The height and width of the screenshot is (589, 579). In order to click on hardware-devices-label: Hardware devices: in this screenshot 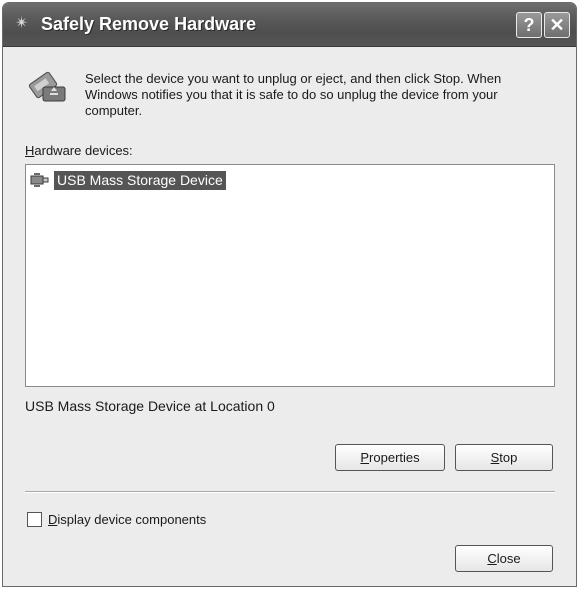, I will do `click(79, 150)`.